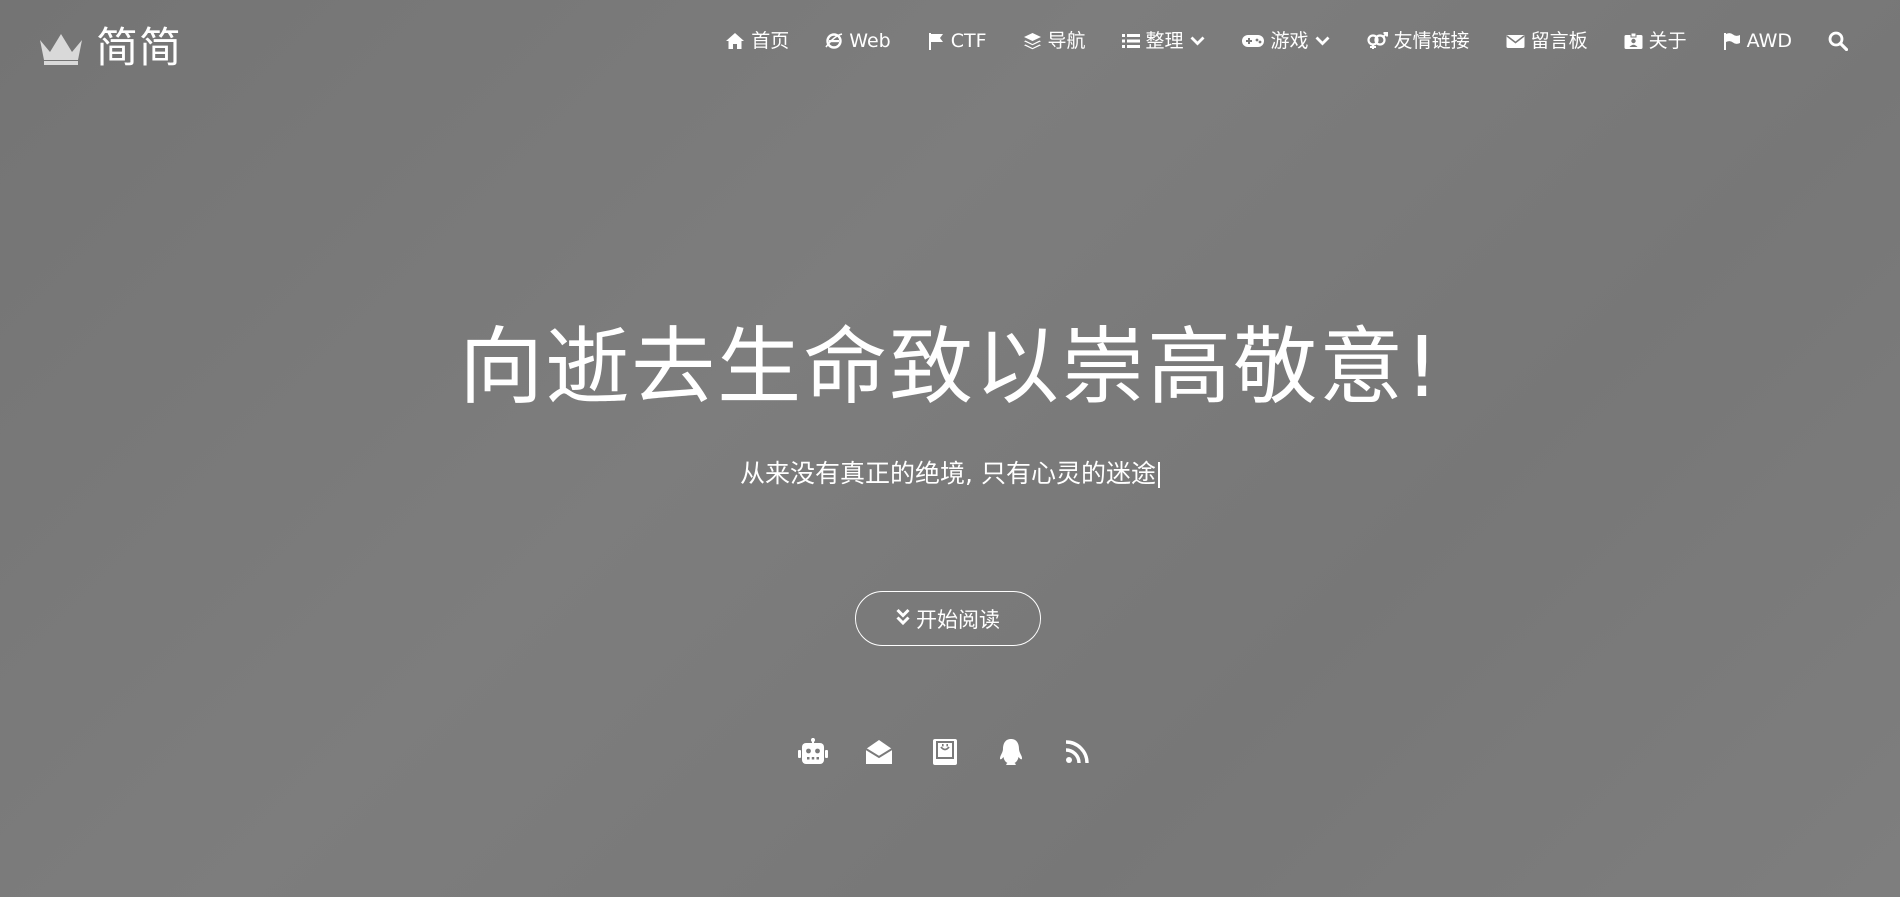 This screenshot has width=1900, height=897. I want to click on social-link-robot, so click(813, 754).